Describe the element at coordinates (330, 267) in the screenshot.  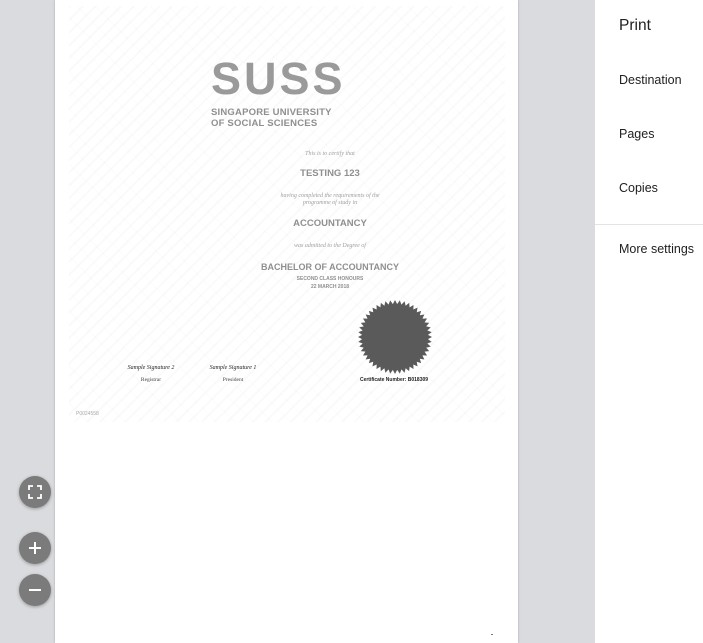
I see `degree-name: BACHELOR OF ACCOUNTANCY` at that location.